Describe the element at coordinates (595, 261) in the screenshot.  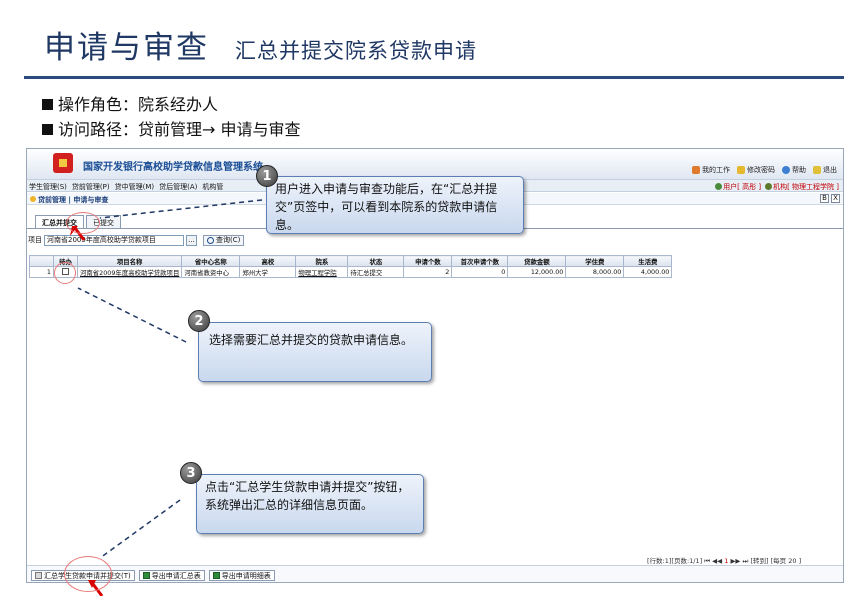
I see `column-header: 学住费` at that location.